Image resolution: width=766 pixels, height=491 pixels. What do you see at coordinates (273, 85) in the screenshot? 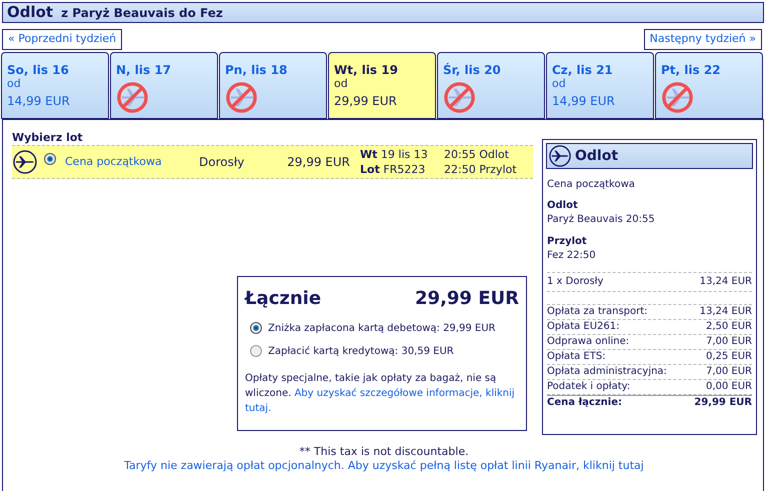
I see `day-tab: Pn, lis 18` at bounding box center [273, 85].